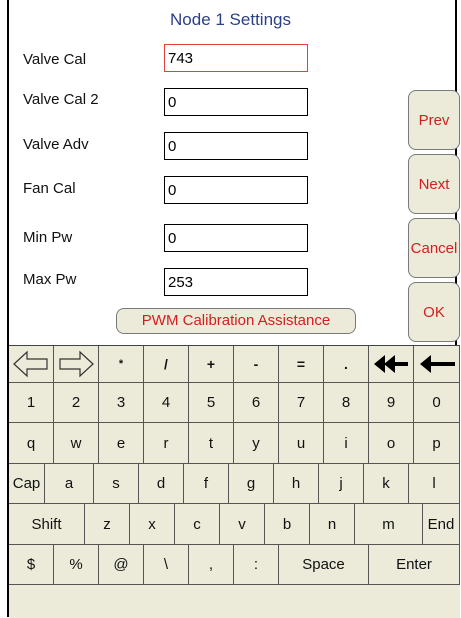  I want to click on fan-cal-field, so click(236, 190).